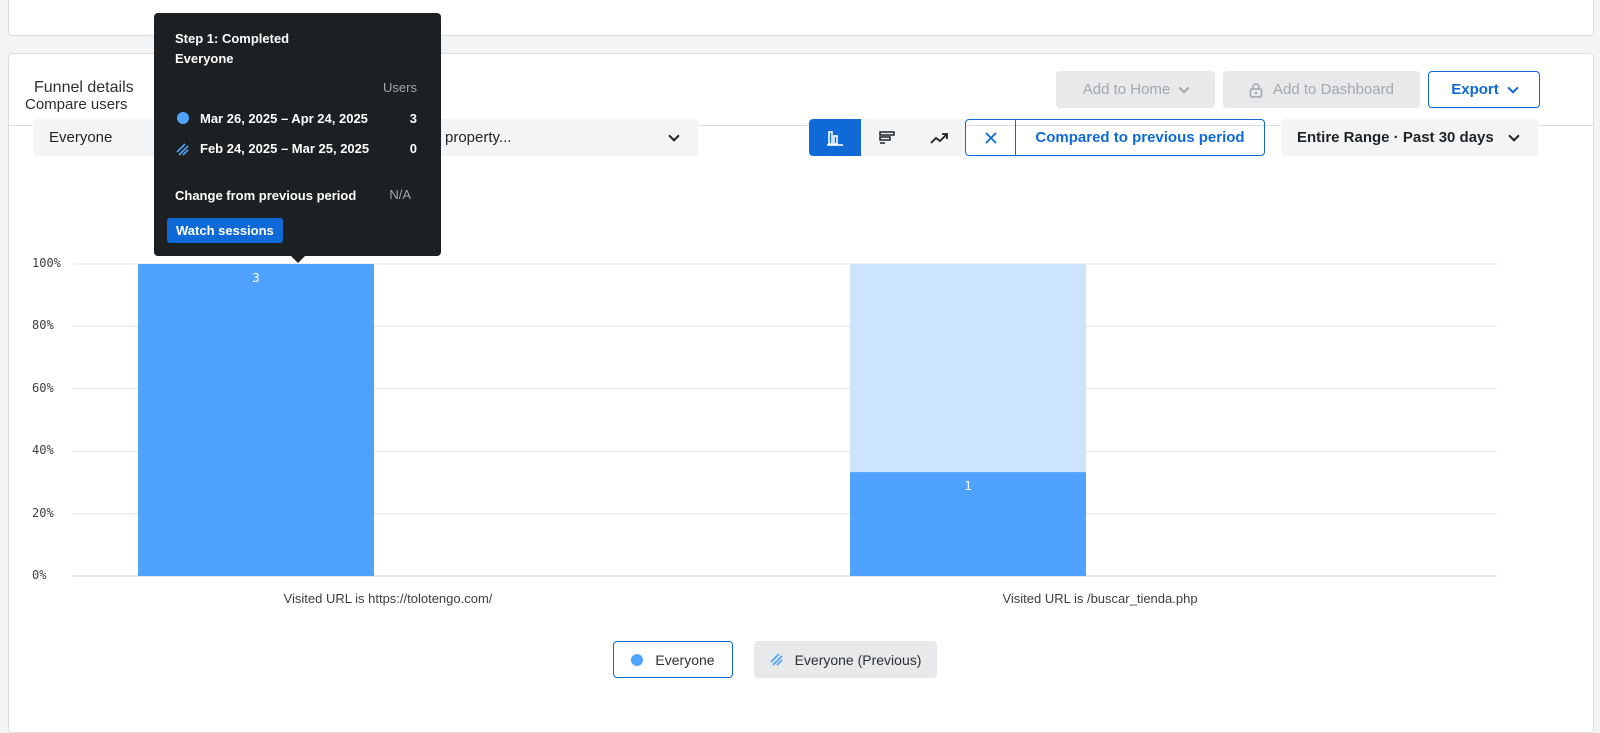 Image resolution: width=1600 pixels, height=733 pixels. I want to click on tooltip-current-period: Mar 26, 2025 – Apr 24, 2025, so click(284, 118).